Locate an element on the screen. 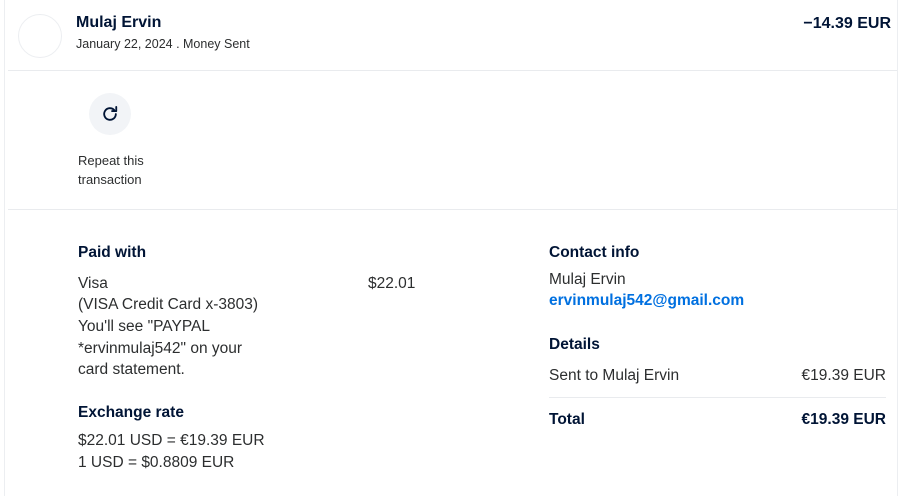  payment-method: Visa is located at coordinates (93, 283).